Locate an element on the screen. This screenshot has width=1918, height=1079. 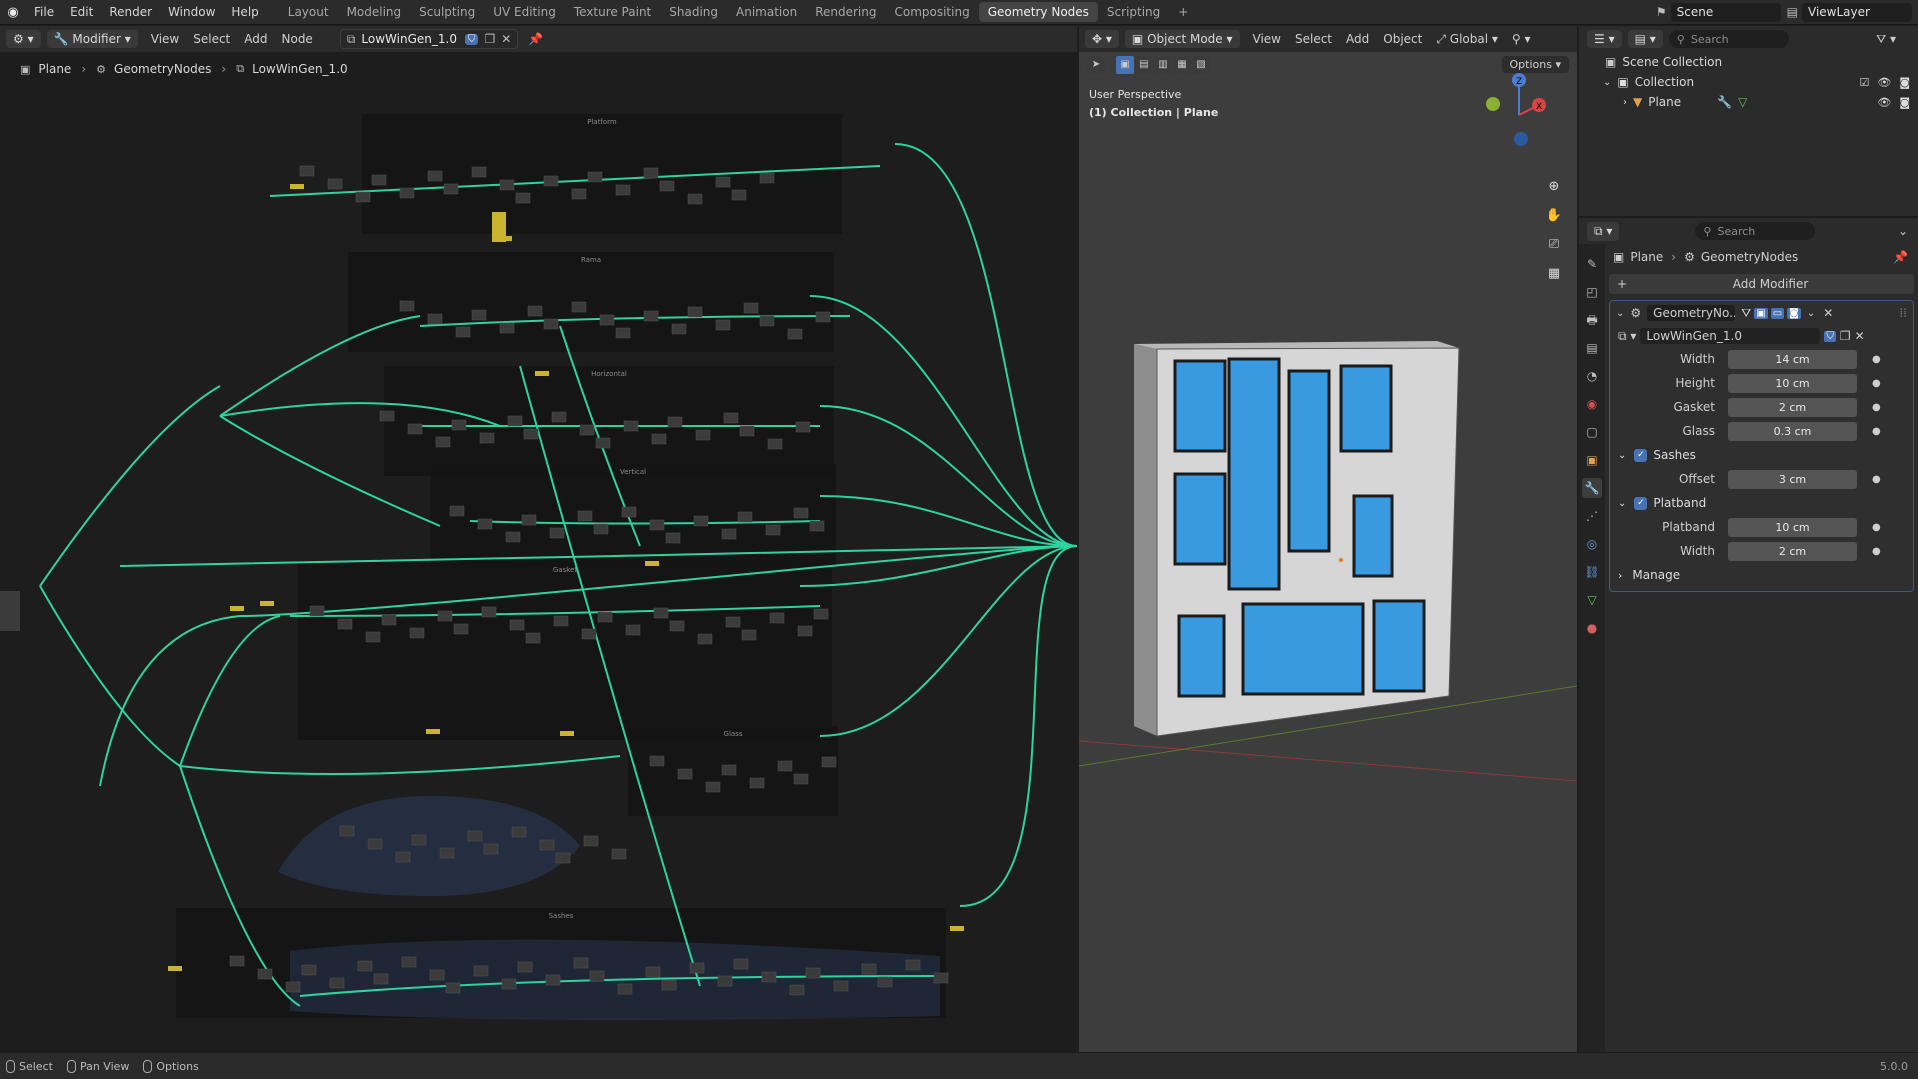
manage-panel-header: › Manage is located at coordinates (1761, 575).